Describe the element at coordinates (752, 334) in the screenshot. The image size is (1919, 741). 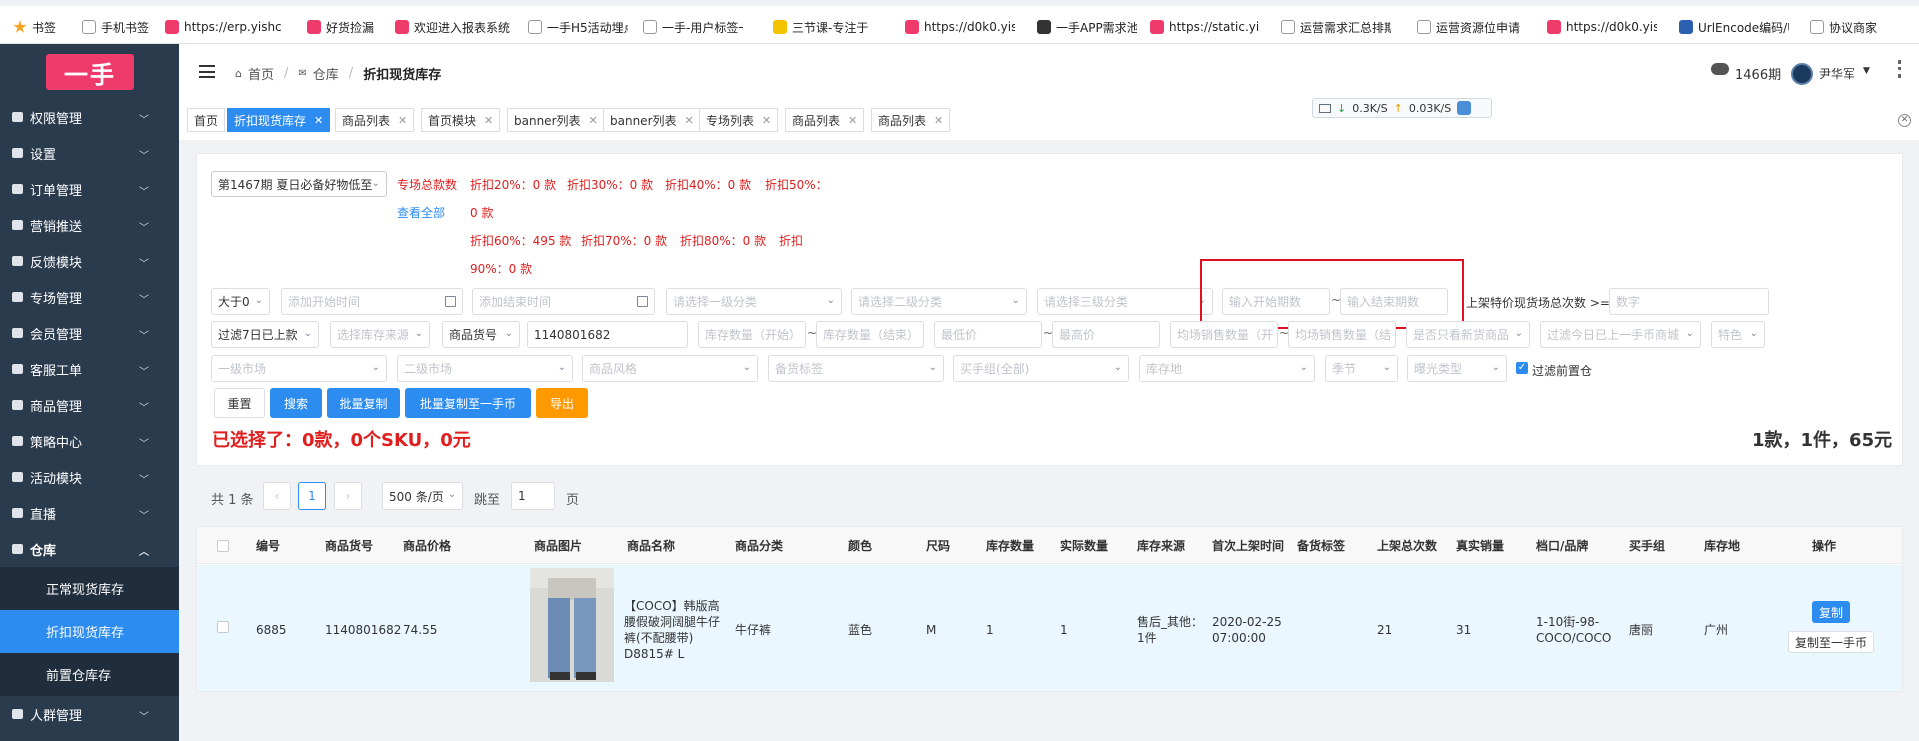
I see `stock-min-input: 库存数量（开始）` at that location.